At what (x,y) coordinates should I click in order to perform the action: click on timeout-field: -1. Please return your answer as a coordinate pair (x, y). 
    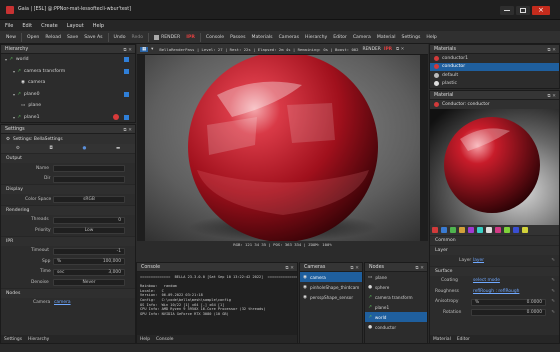
    Looking at the image, I should click on (89, 251).